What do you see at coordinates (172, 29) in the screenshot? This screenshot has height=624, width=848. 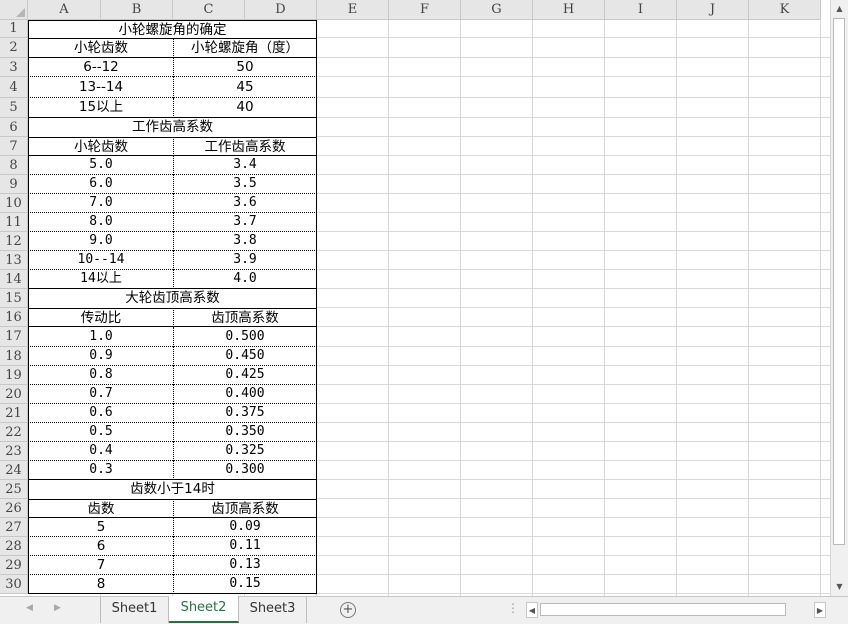 I see `table-title: 小轮螺旋角的确定` at bounding box center [172, 29].